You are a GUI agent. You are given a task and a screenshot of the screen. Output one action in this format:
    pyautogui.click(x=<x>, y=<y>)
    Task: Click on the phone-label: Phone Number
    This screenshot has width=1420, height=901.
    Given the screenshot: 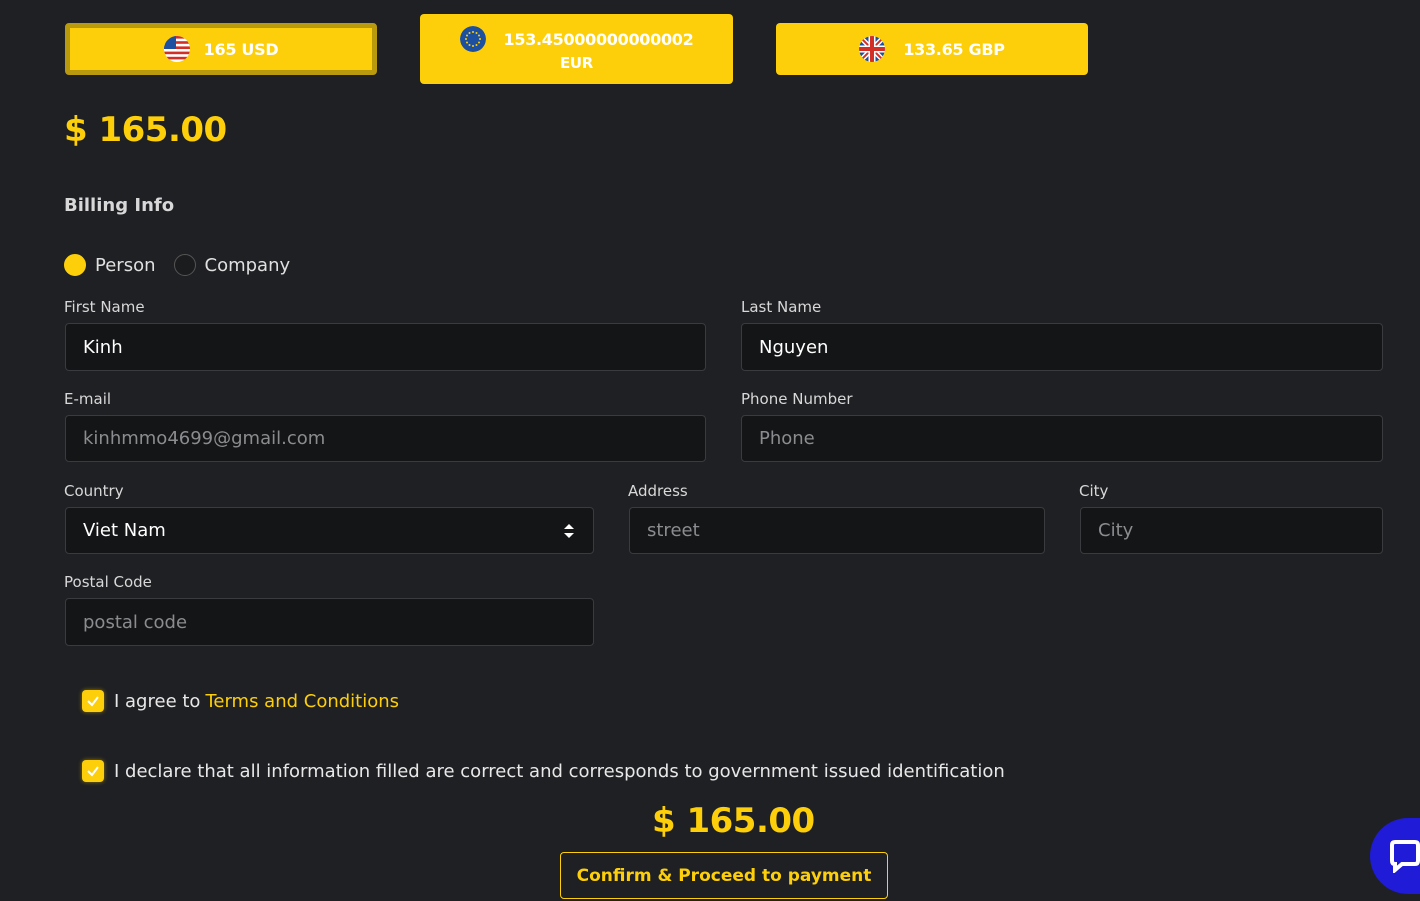 What is the action you would take?
    pyautogui.click(x=797, y=399)
    